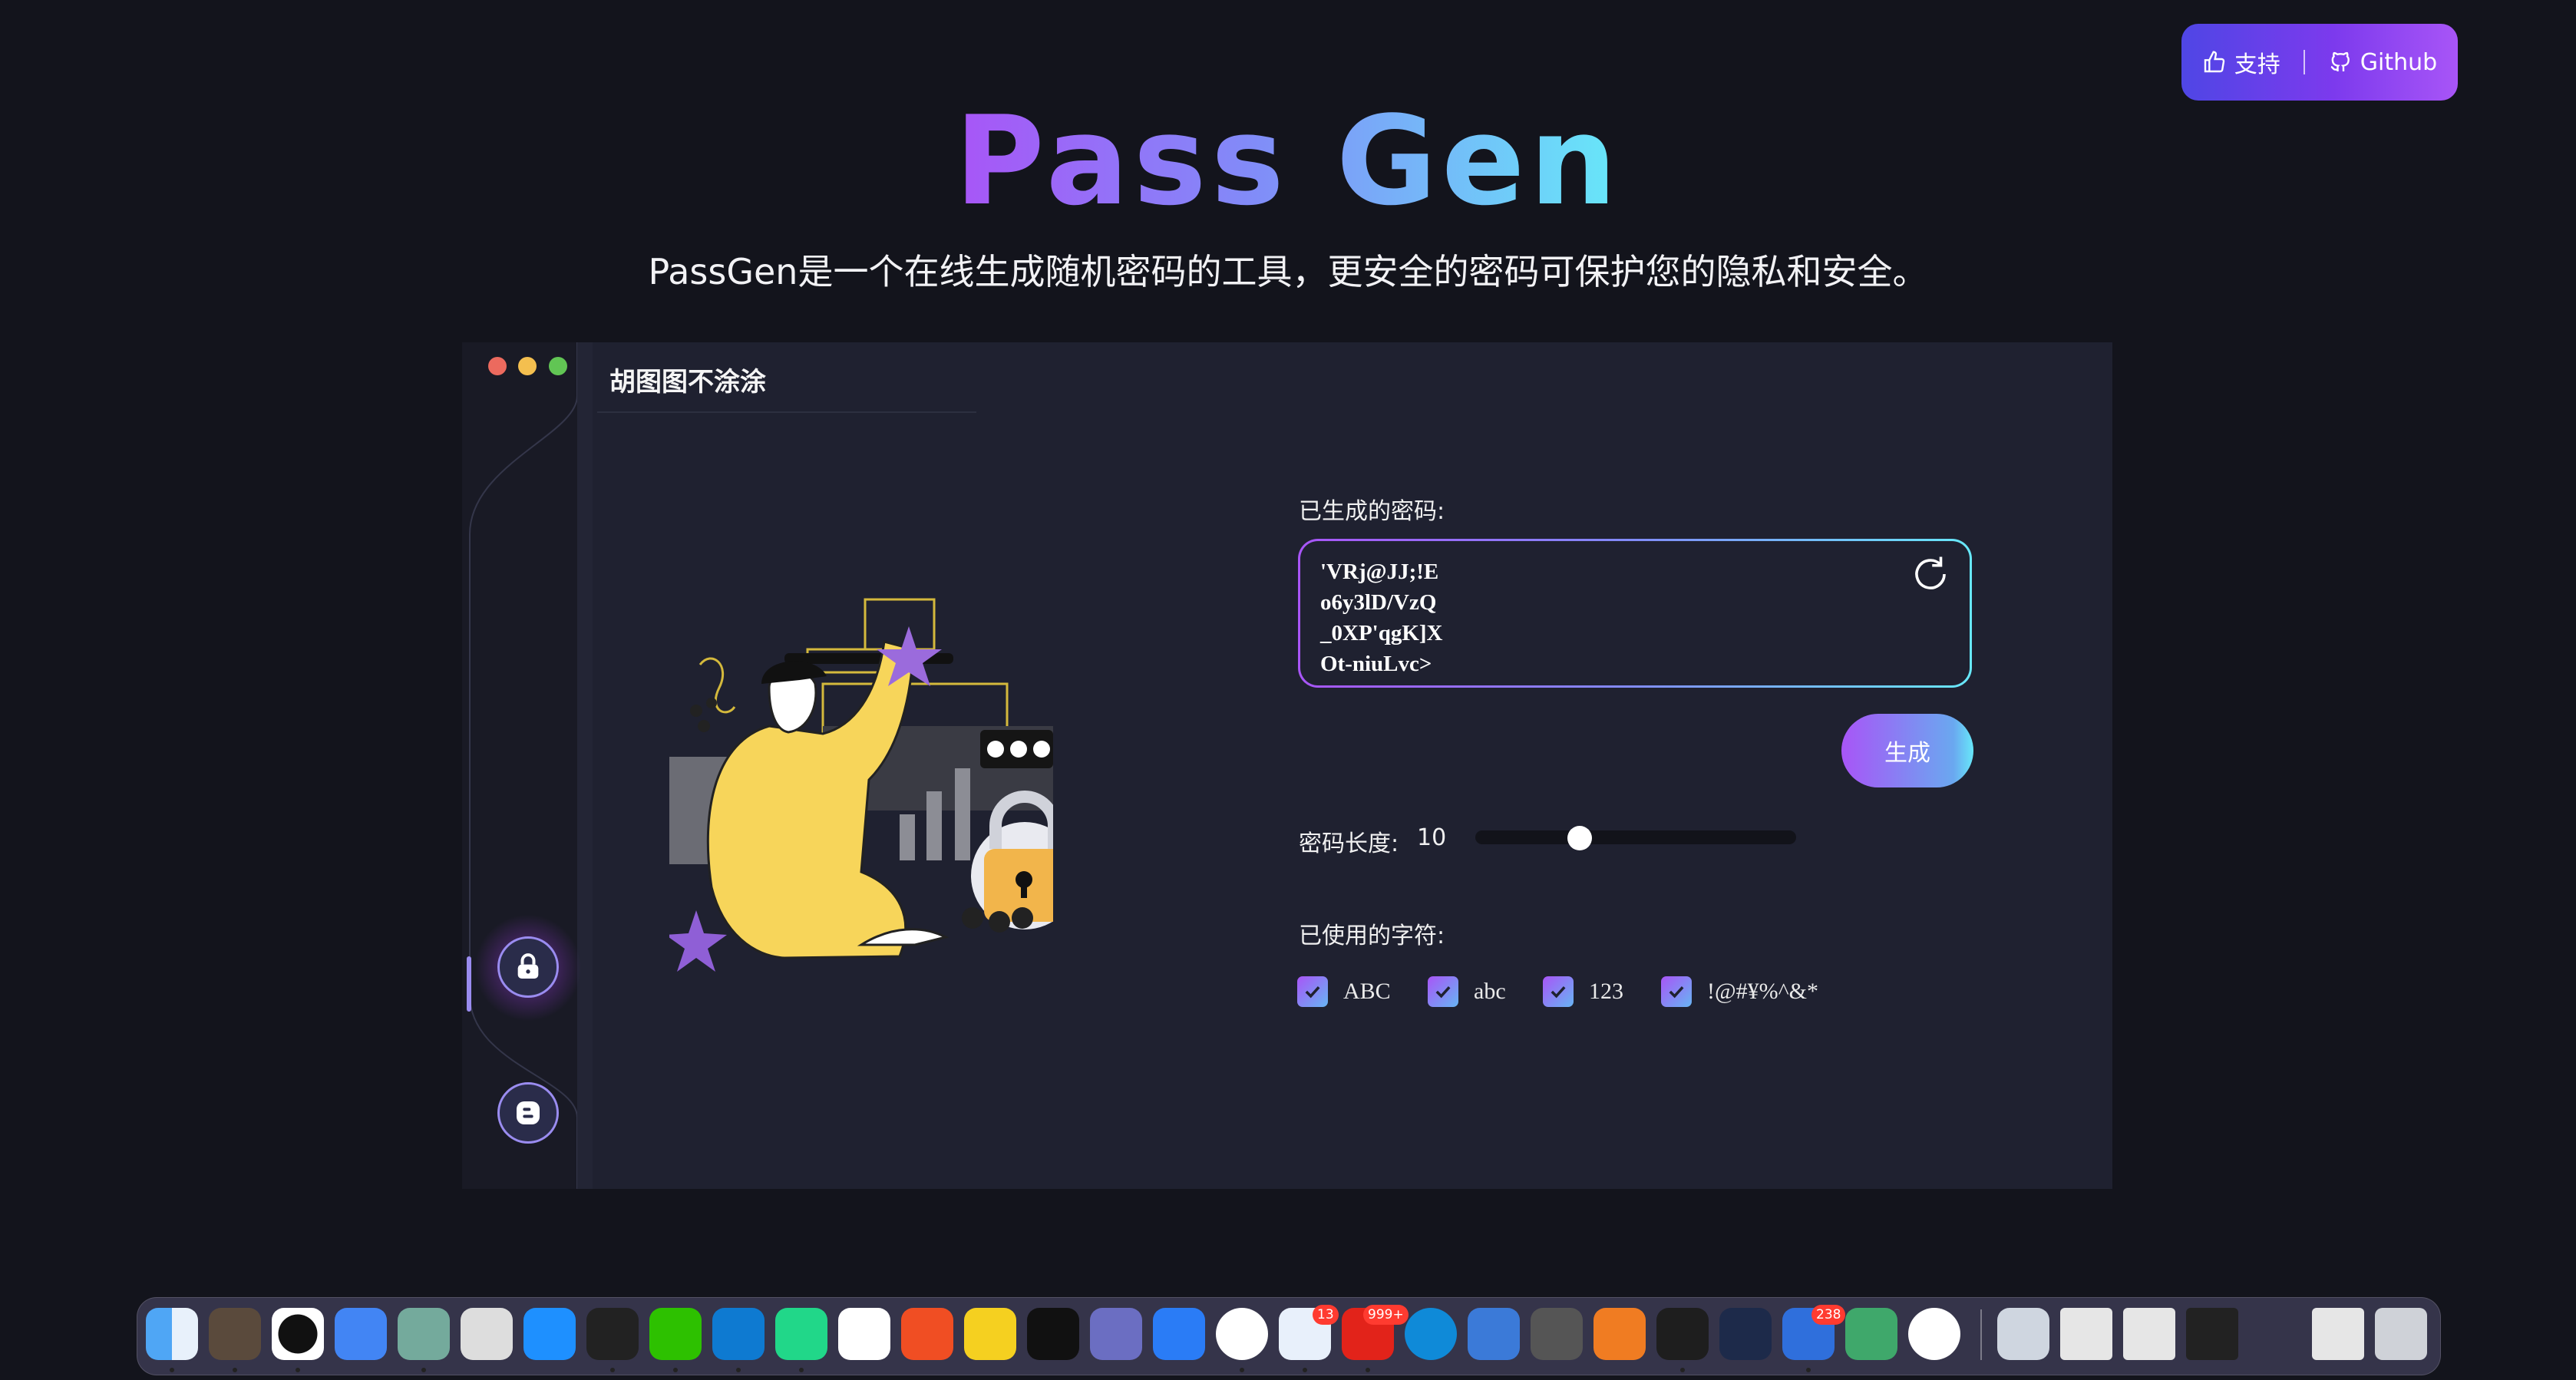 Image resolution: width=2576 pixels, height=1380 pixels. I want to click on photo-app-icon, so click(235, 1334).